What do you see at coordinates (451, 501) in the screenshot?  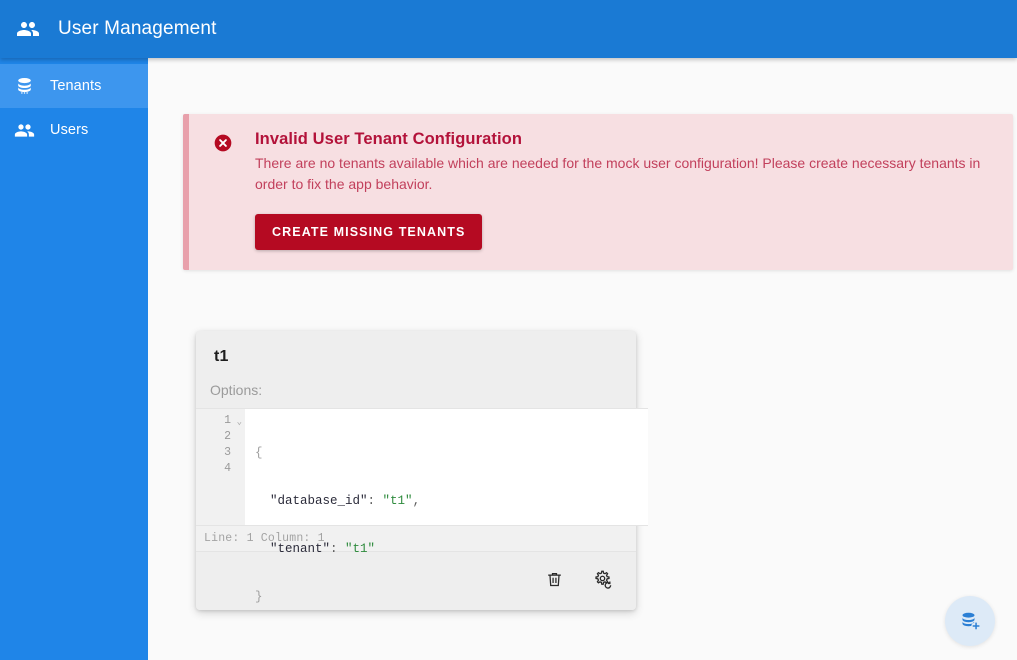 I see `code-line: "database_id": "t1",` at bounding box center [451, 501].